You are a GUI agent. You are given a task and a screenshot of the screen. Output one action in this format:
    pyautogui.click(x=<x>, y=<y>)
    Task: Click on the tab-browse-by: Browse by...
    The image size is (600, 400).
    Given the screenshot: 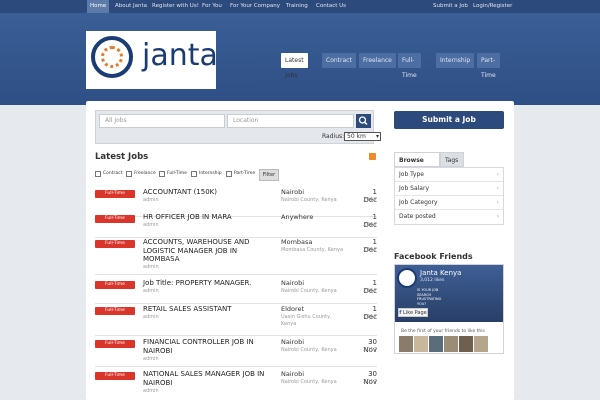 What is the action you would take?
    pyautogui.click(x=417, y=165)
    